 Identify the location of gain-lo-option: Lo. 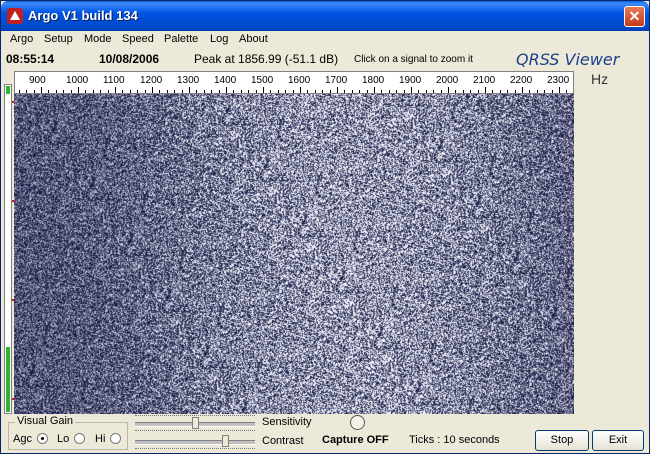
(72, 439).